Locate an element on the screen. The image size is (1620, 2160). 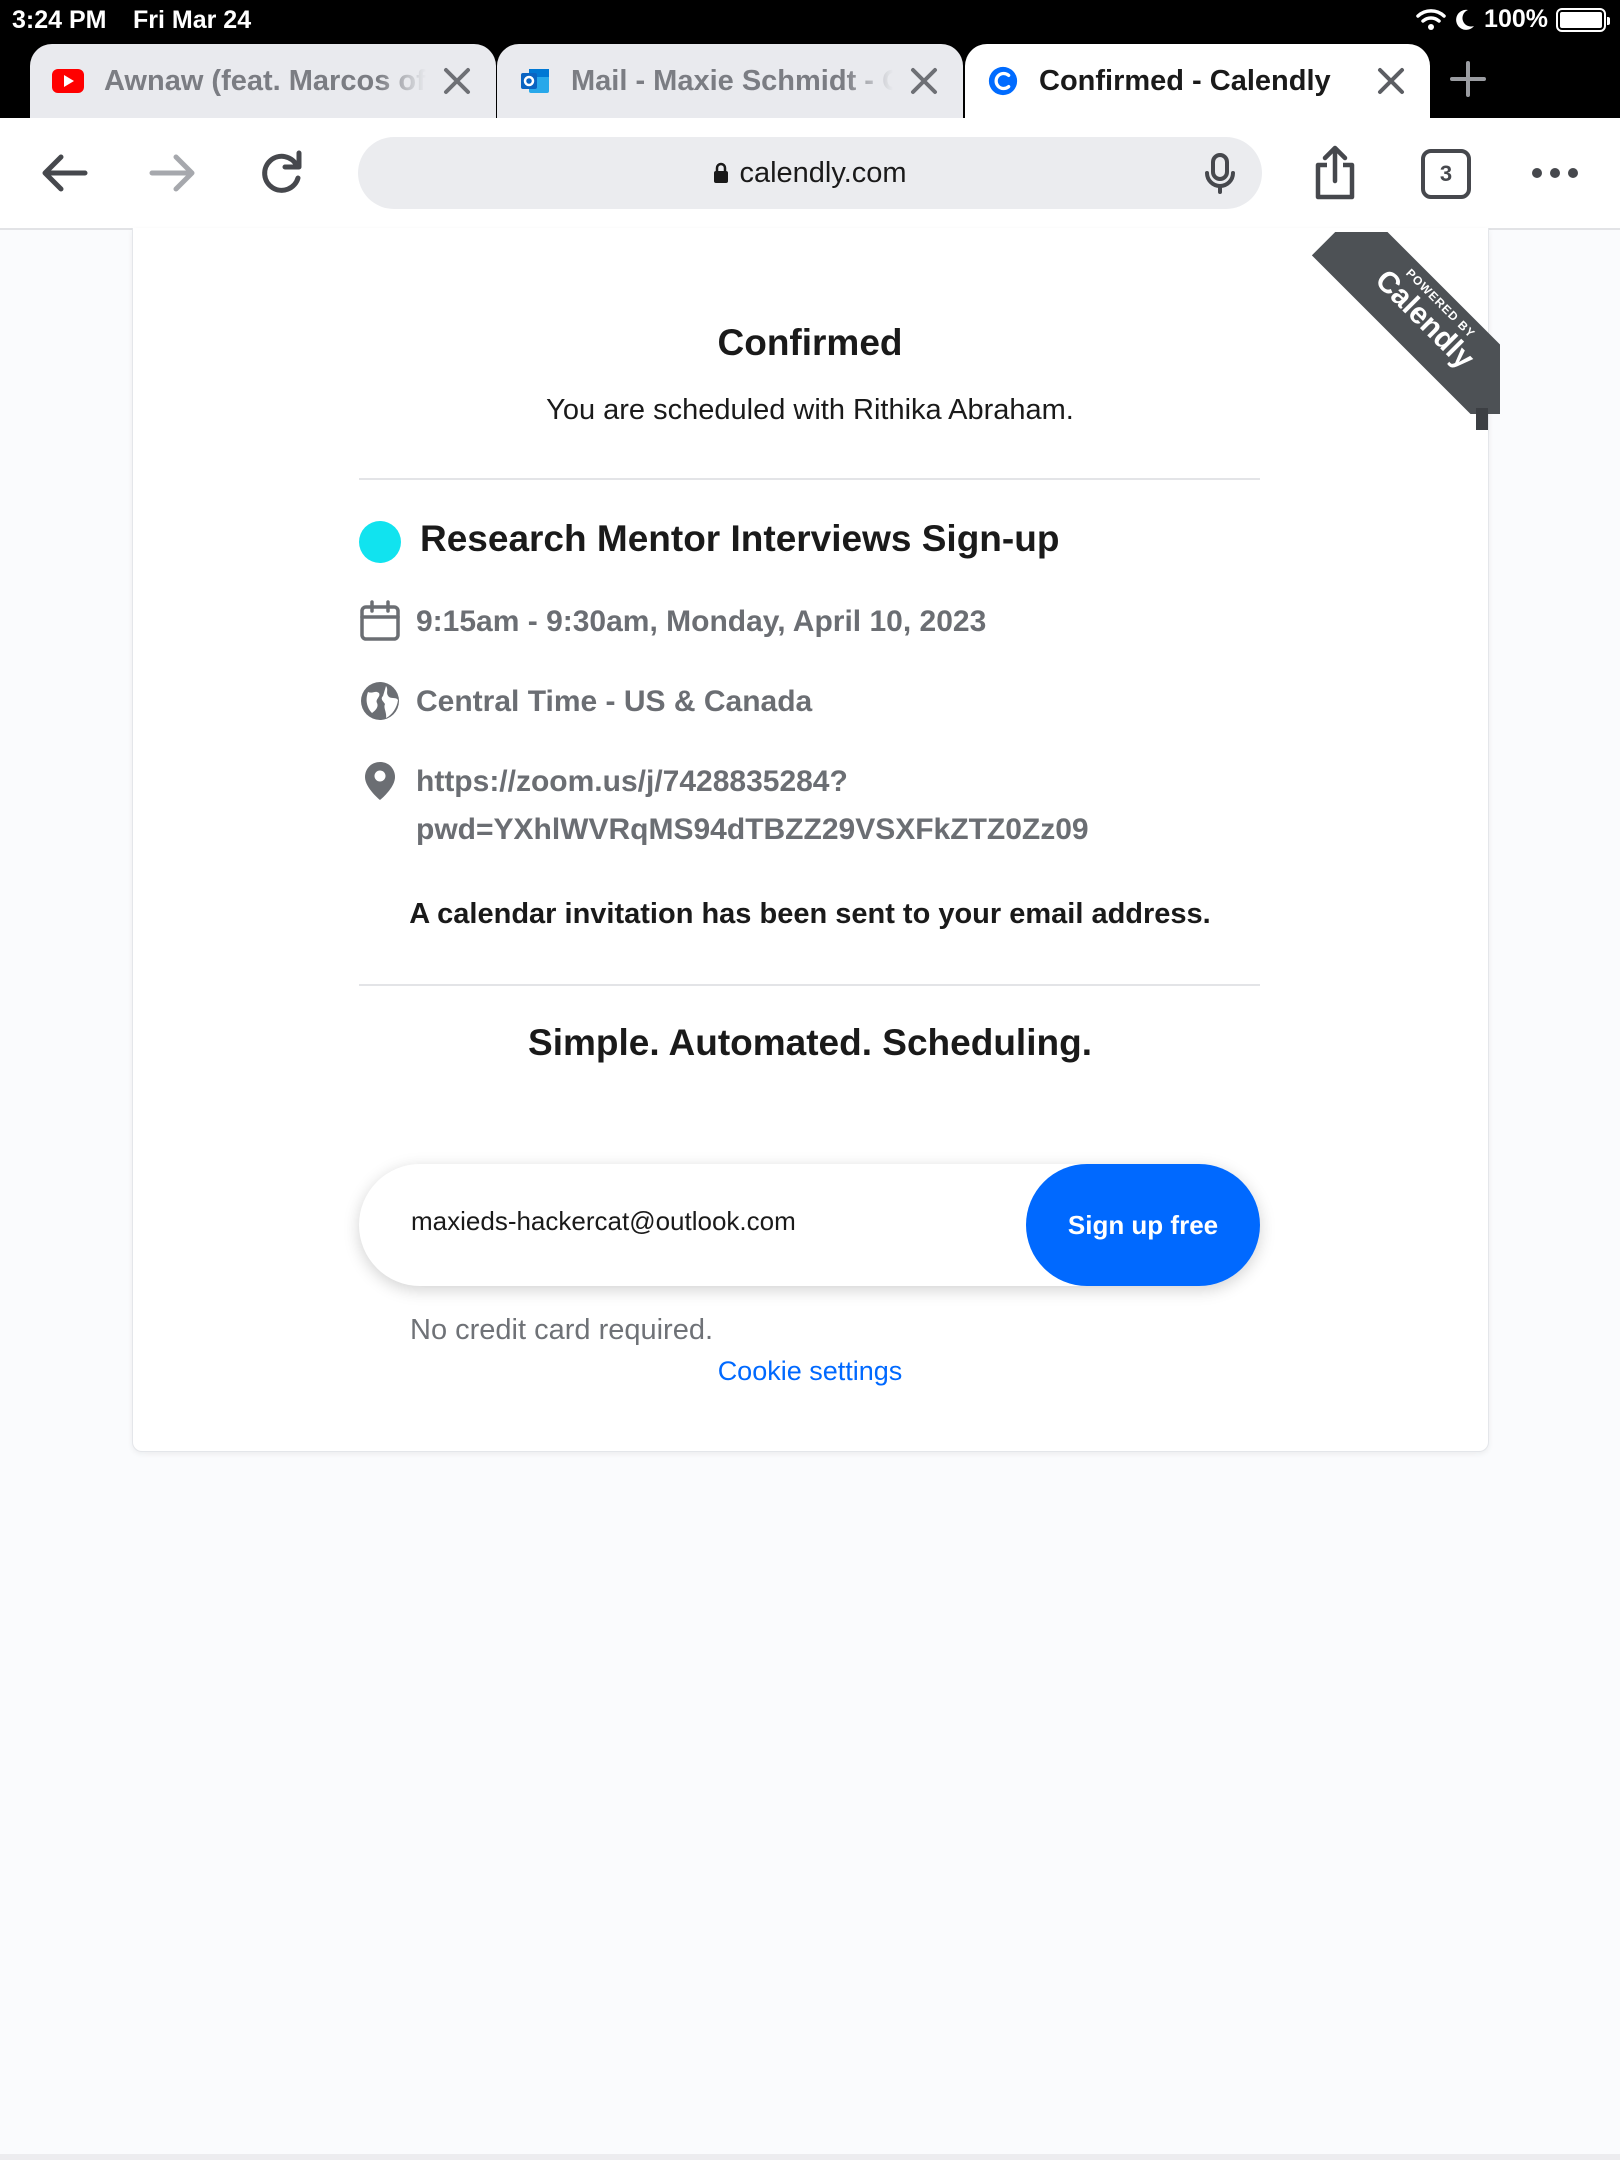
globe-icon is located at coordinates (380, 701).